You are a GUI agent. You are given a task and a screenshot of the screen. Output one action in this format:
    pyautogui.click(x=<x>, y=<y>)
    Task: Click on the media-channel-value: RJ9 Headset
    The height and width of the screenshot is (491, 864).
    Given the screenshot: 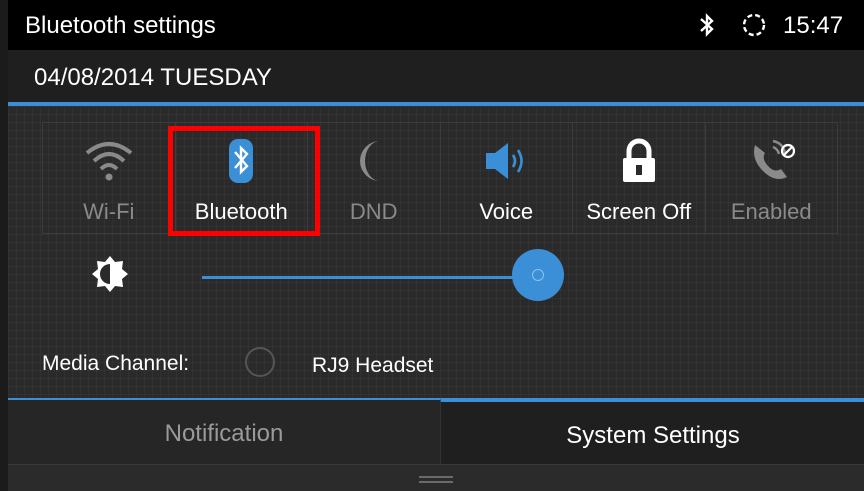 What is the action you would take?
    pyautogui.click(x=373, y=365)
    